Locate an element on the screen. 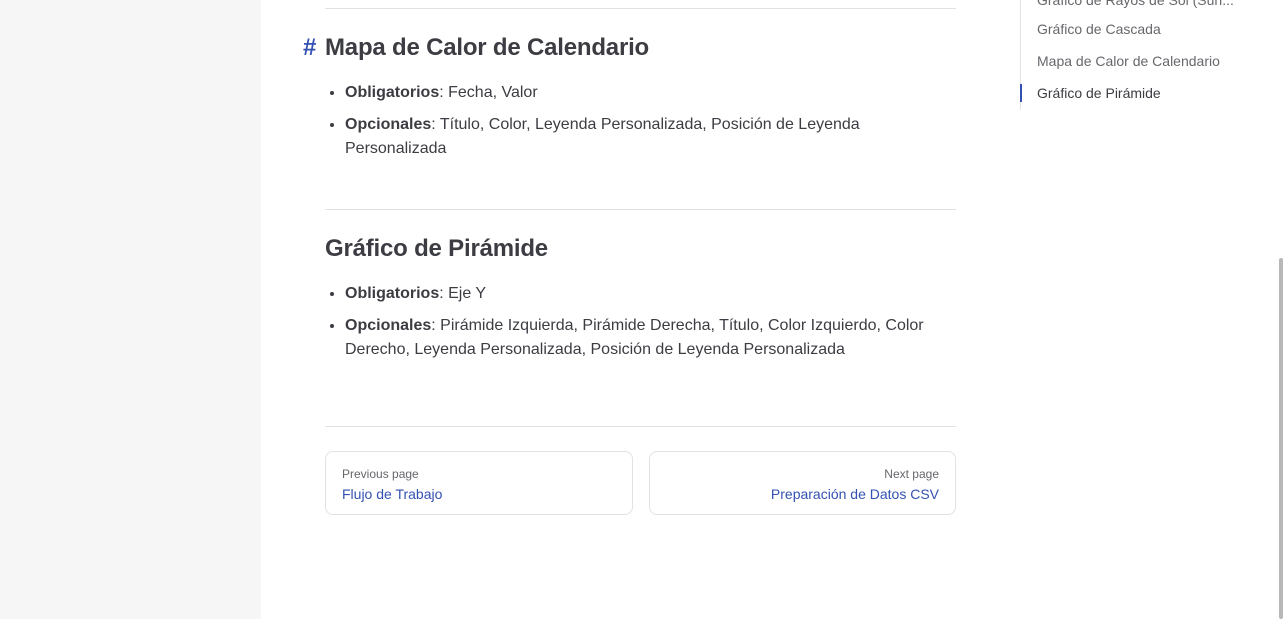 The width and height of the screenshot is (1284, 619). heading-calendar-heatmap: # Mapa de Calor de Calendario is located at coordinates (476, 48).